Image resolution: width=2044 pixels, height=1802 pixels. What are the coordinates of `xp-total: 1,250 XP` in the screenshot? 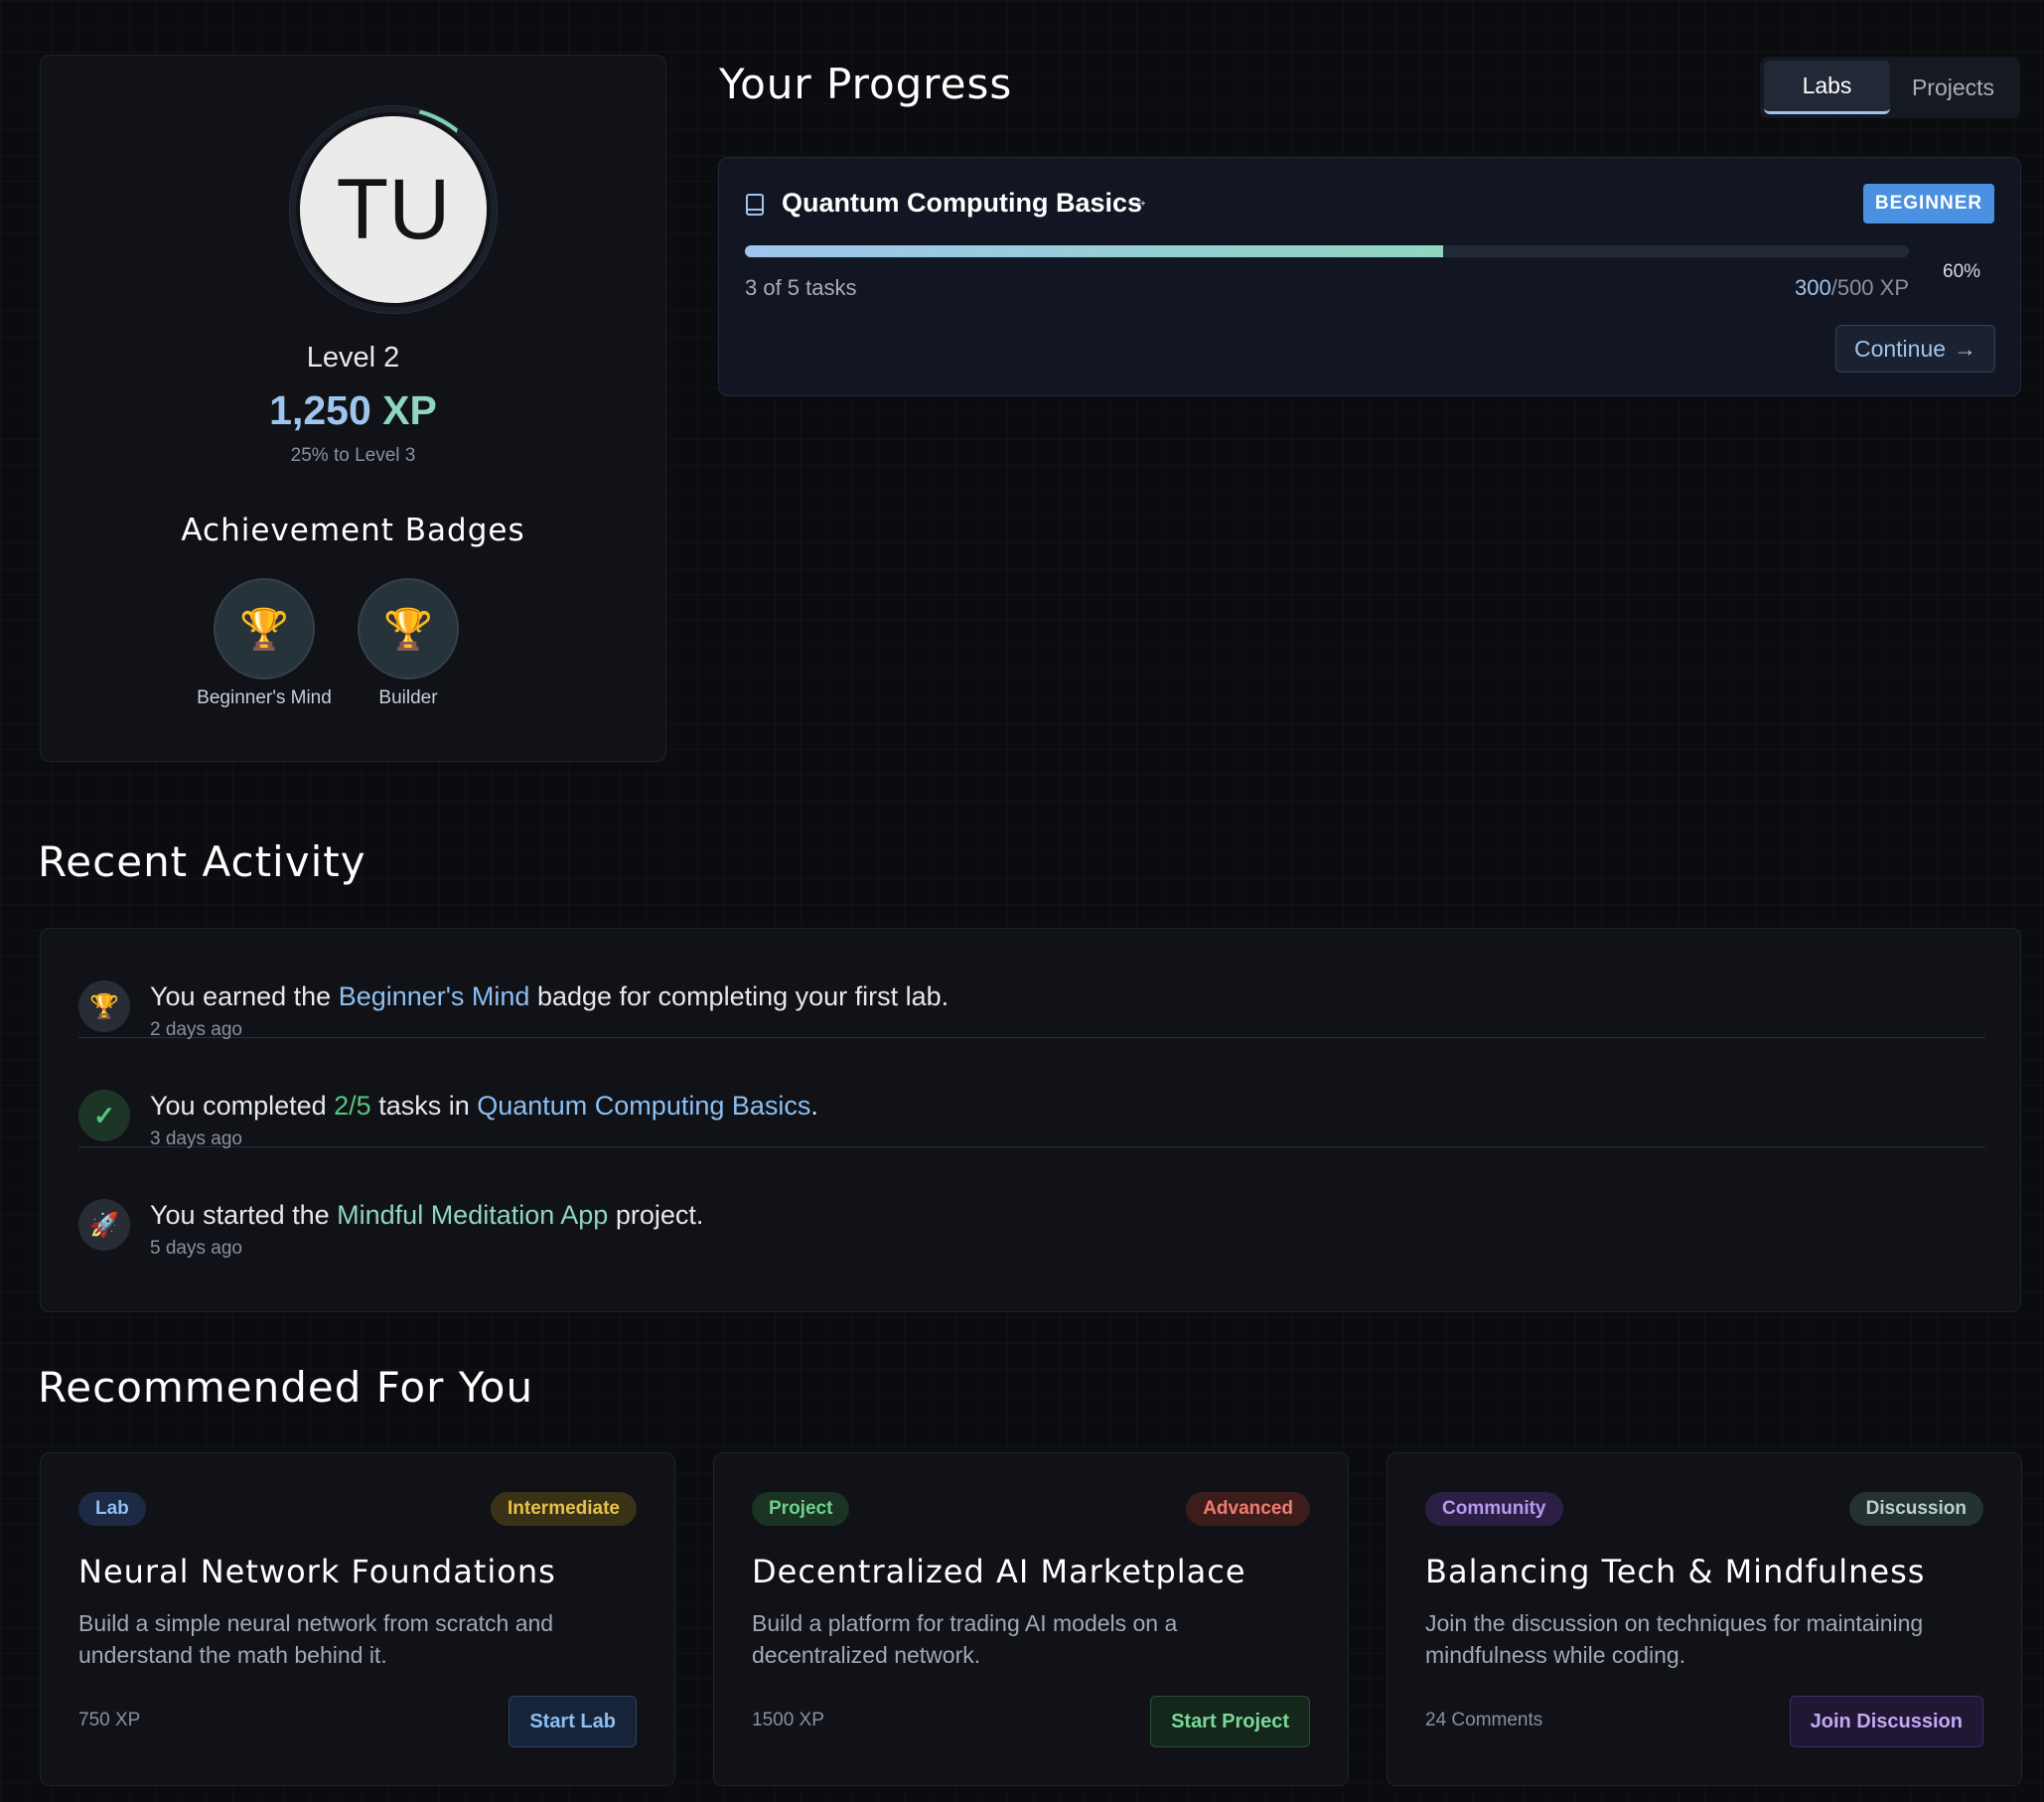 It's located at (353, 410).